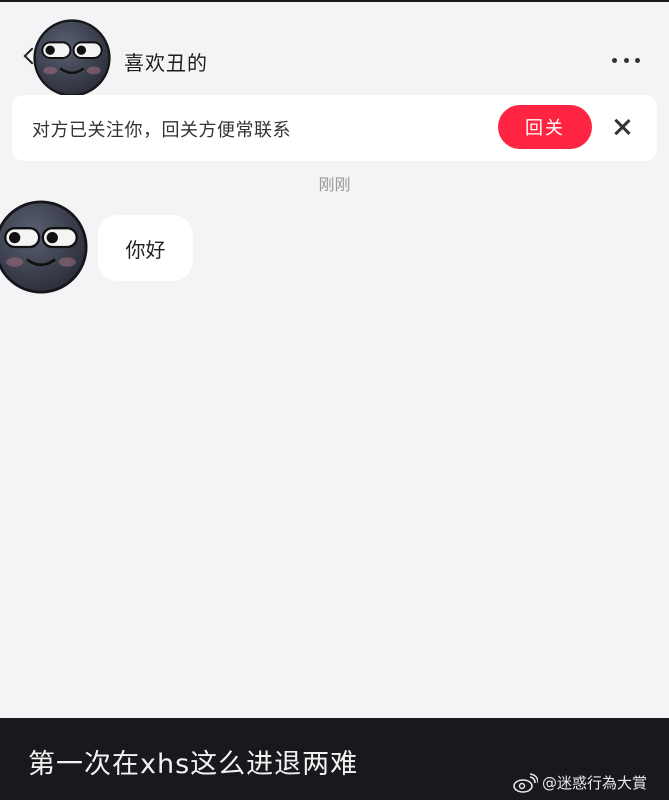  I want to click on message-bubble: 你好, so click(145, 248).